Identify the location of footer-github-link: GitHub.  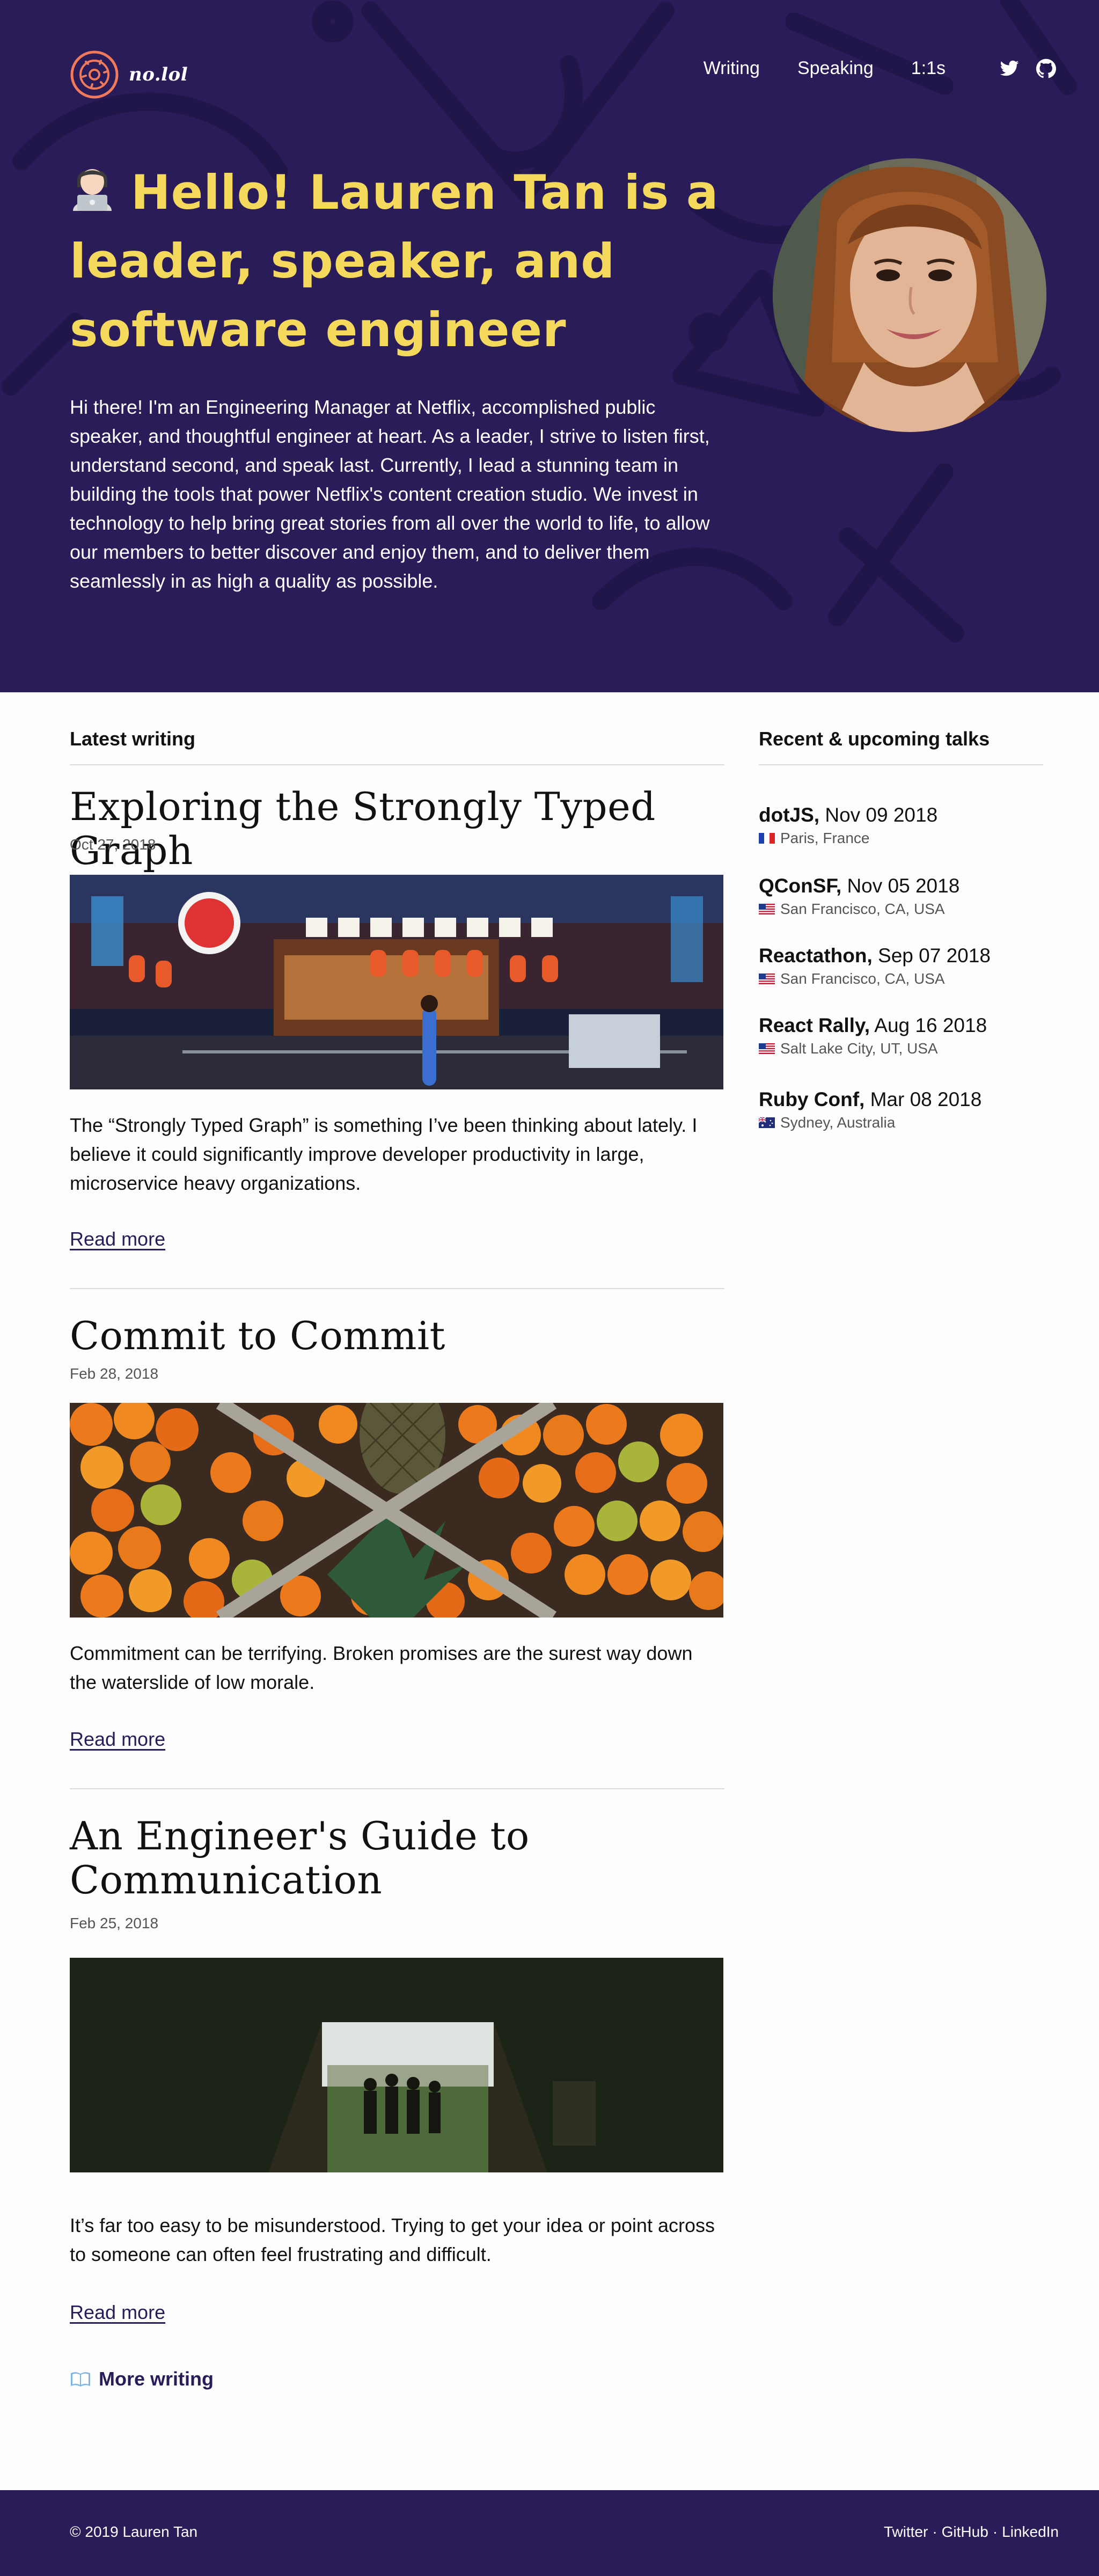
(965, 2532).